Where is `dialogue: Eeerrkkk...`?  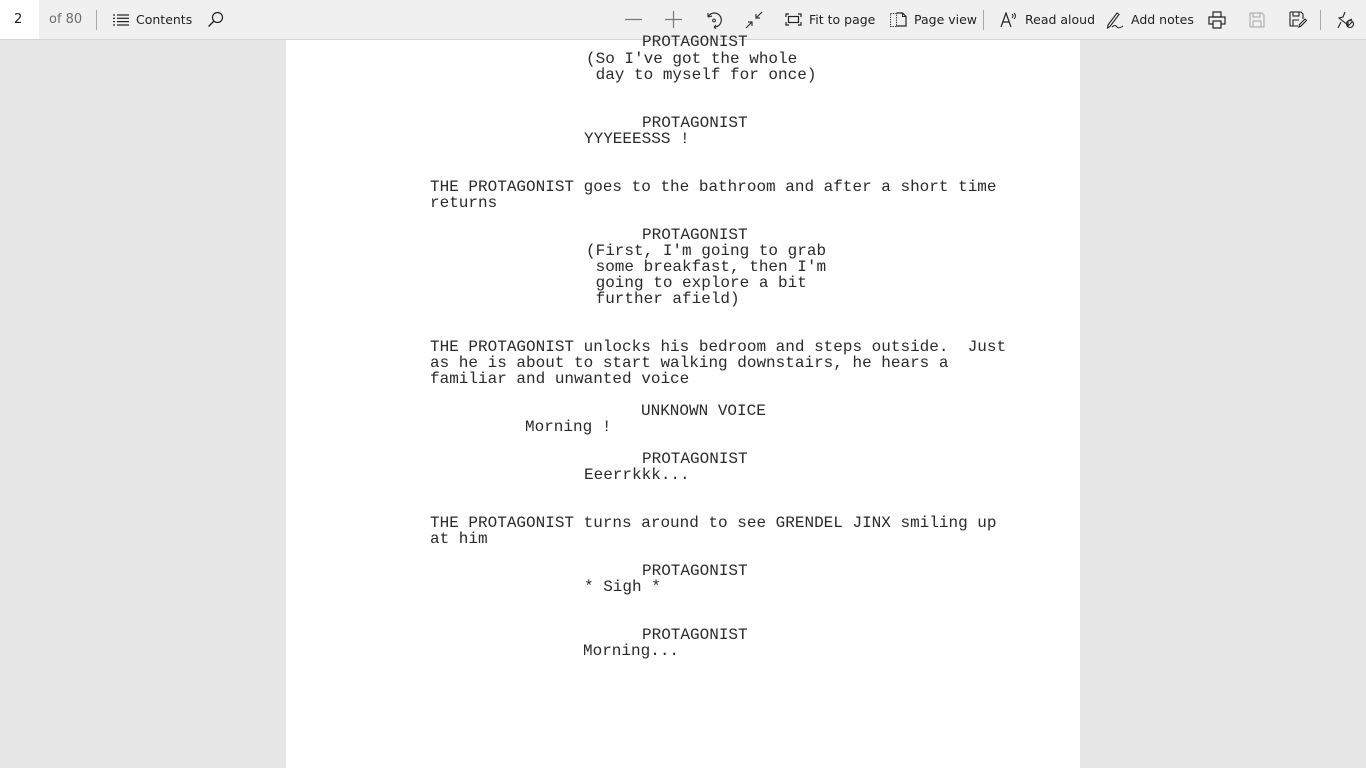
dialogue: Eeerrkkk... is located at coordinates (637, 475).